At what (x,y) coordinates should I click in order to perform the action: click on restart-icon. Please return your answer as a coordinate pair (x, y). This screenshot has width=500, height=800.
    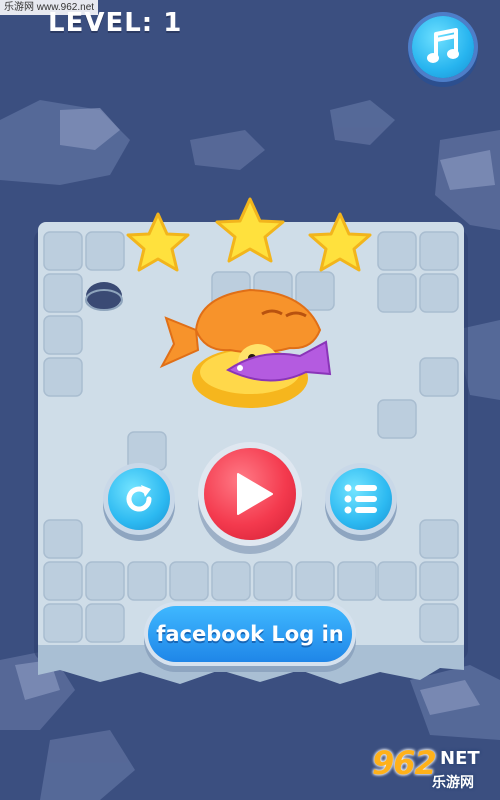
    Looking at the image, I should click on (139, 498).